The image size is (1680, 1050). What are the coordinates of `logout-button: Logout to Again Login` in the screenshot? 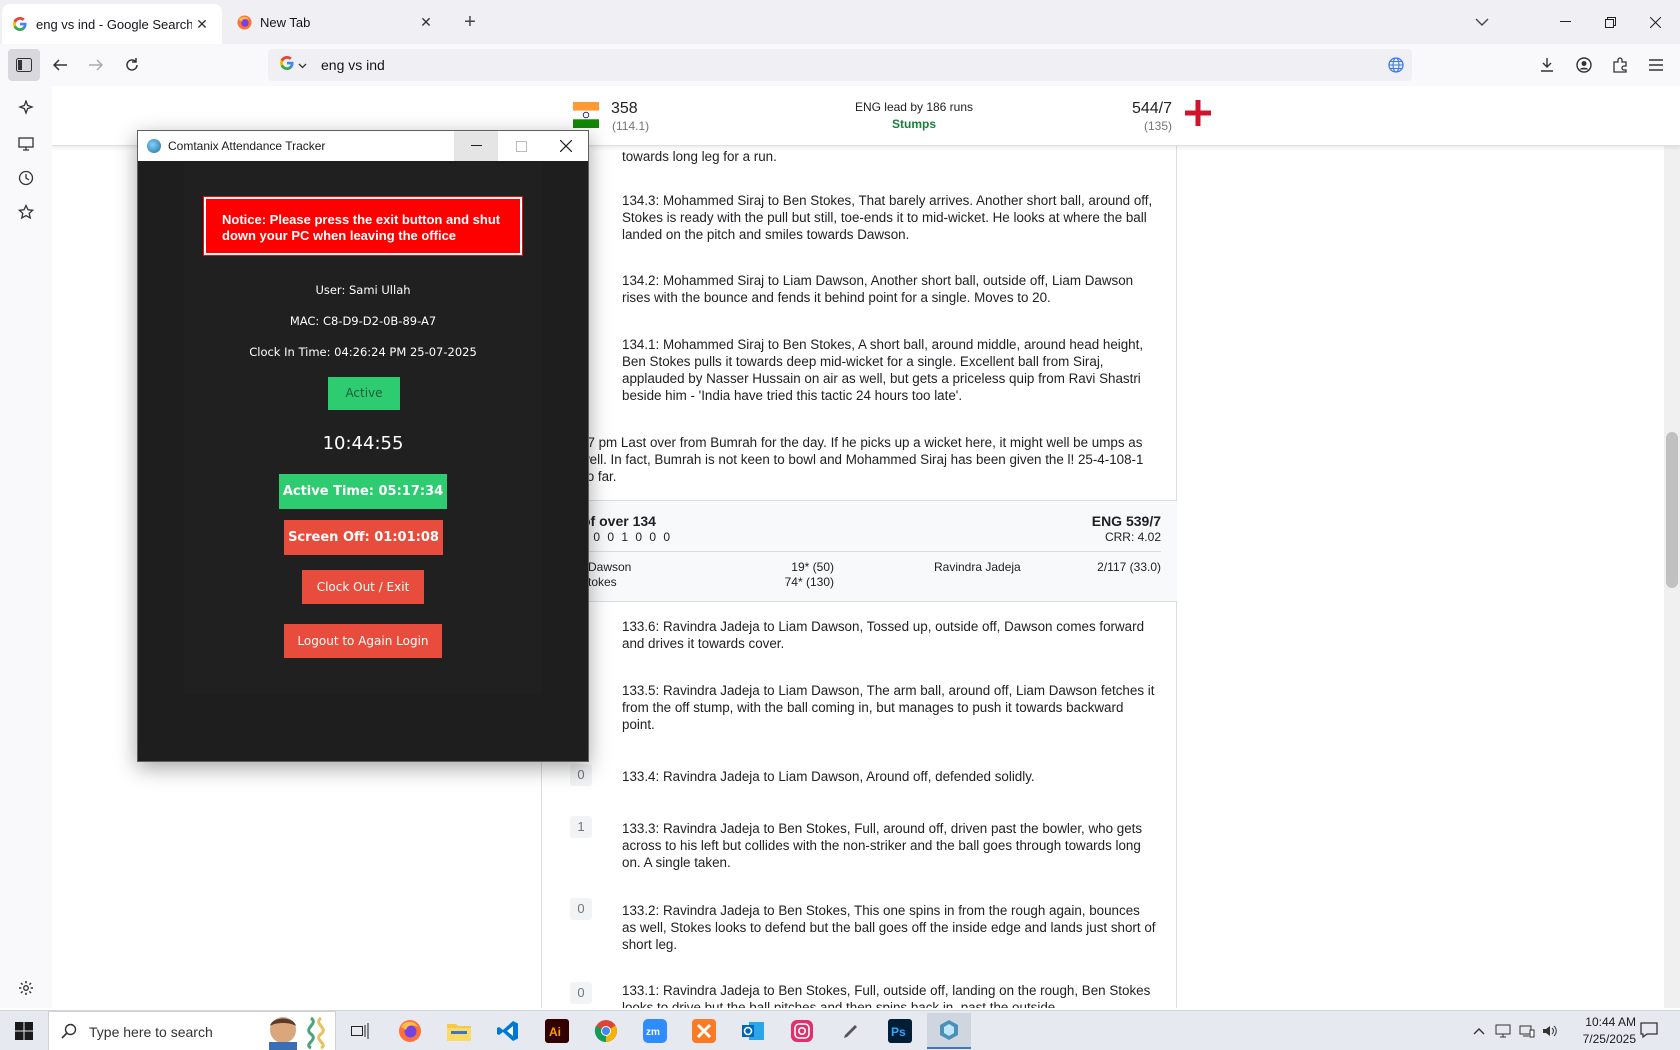 It's located at (363, 641).